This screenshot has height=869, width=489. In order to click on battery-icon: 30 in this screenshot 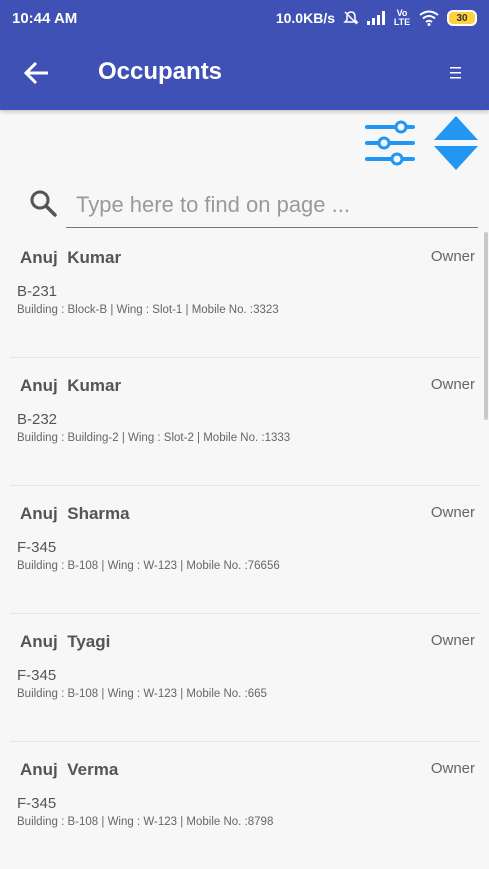, I will do `click(462, 18)`.